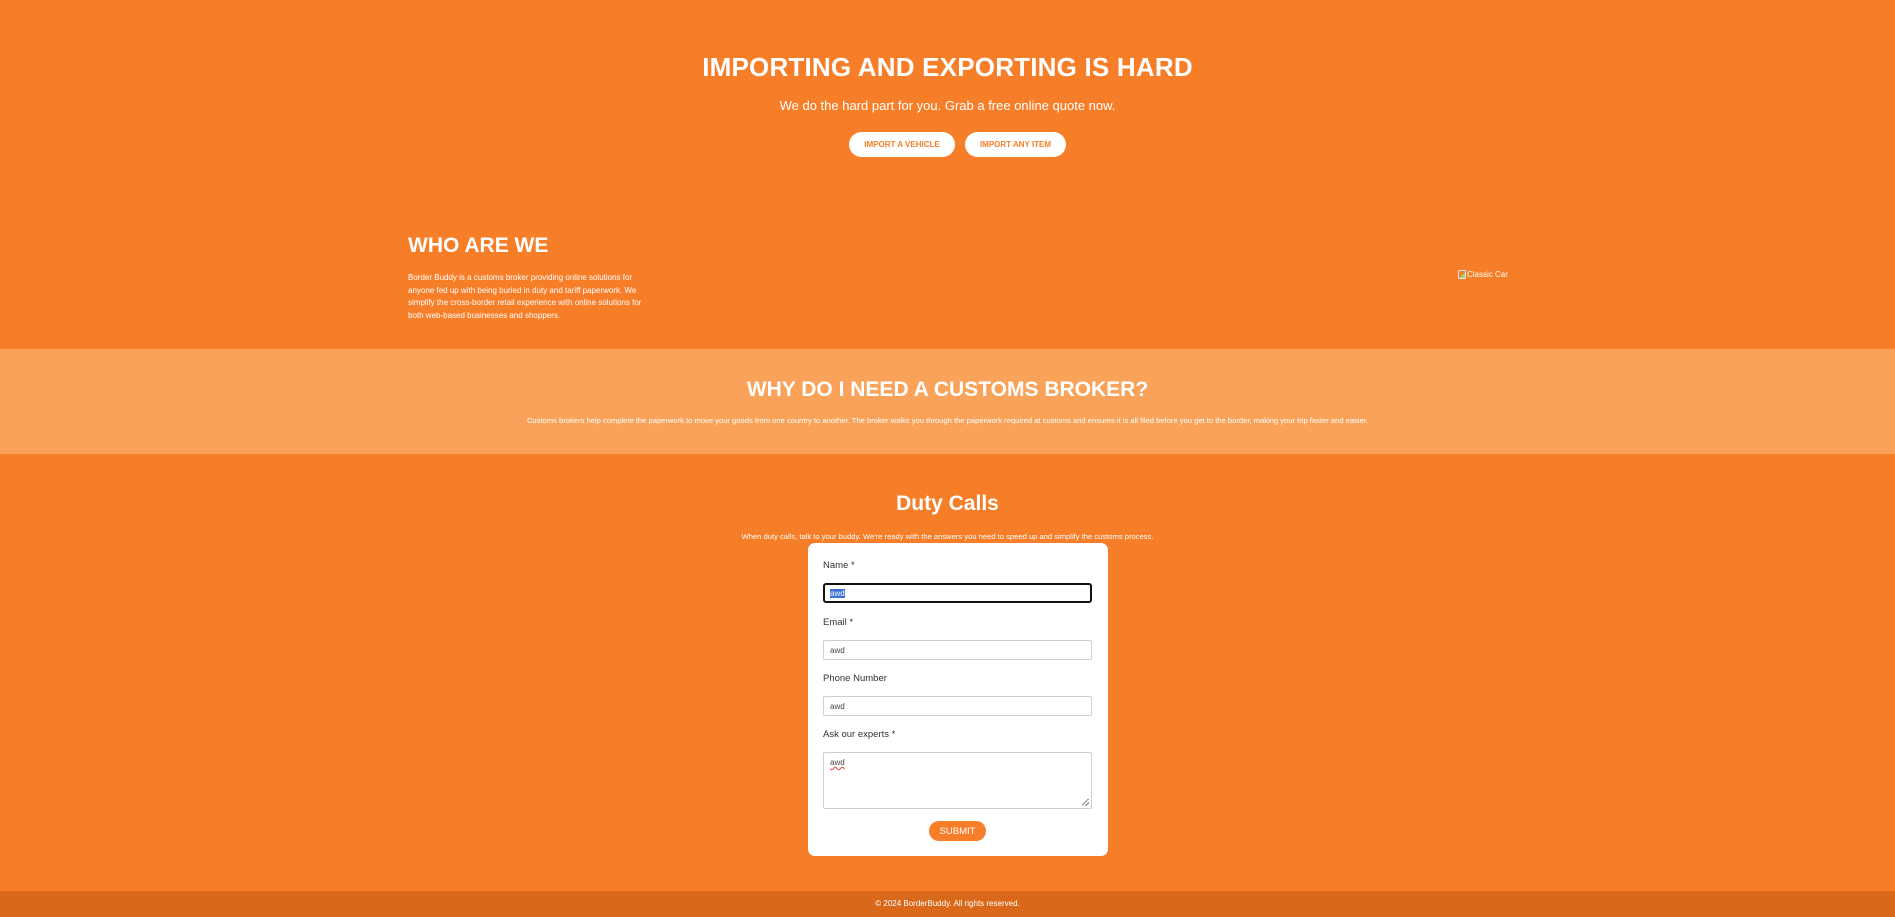 The width and height of the screenshot is (1895, 917). What do you see at coordinates (947, 67) in the screenshot?
I see `hero-title: IMPORTING AND EXPORTING IS HARD` at bounding box center [947, 67].